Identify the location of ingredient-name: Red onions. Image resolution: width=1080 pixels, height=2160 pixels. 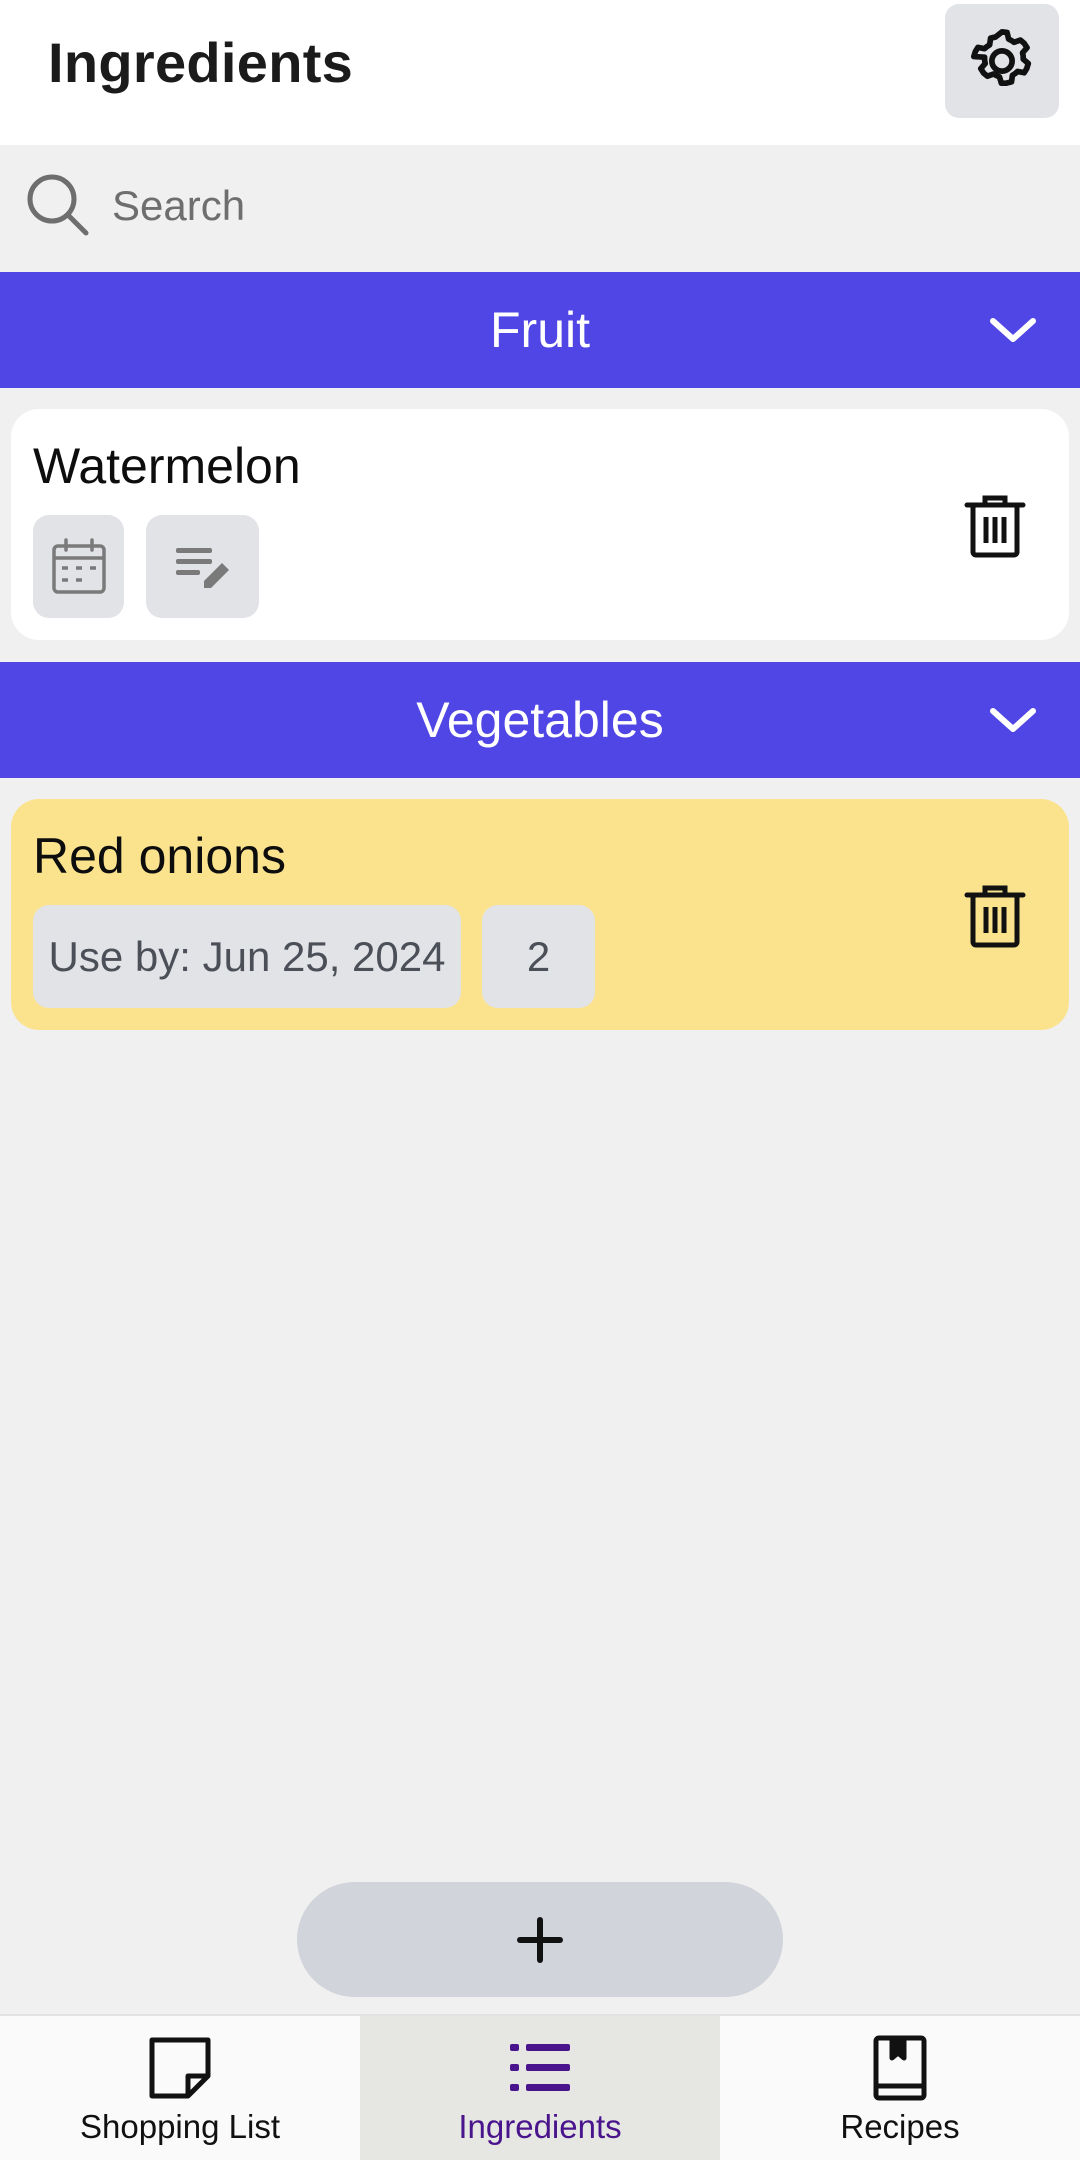
(159, 856).